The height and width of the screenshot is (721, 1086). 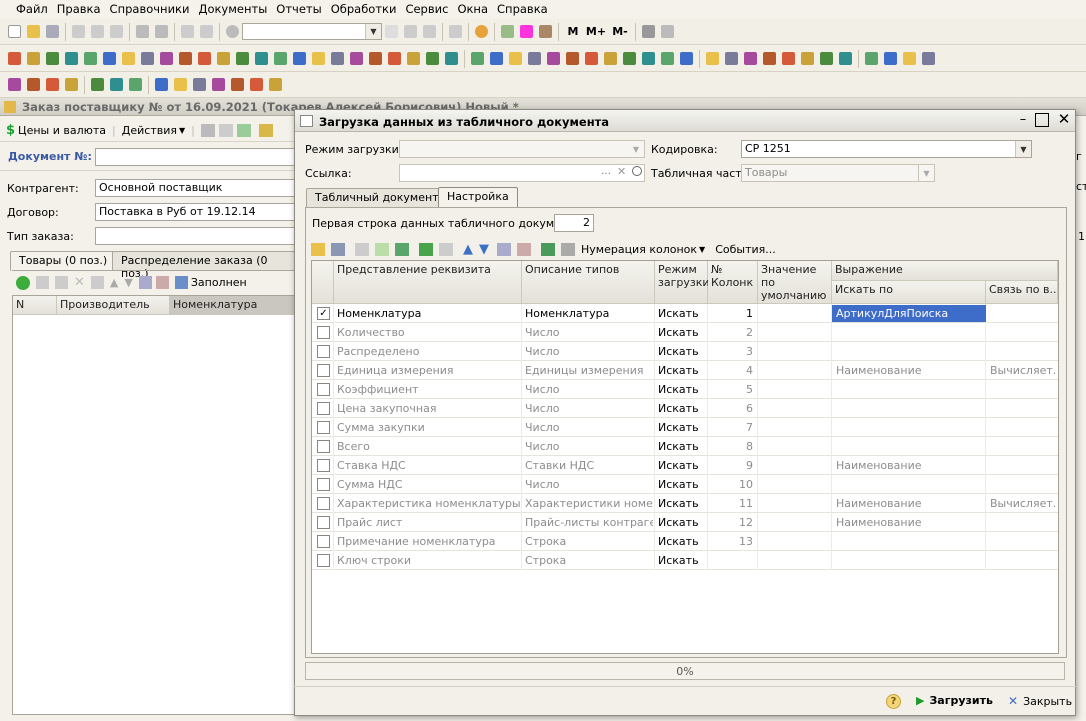 I want to click on post-icon, so click(x=265, y=130).